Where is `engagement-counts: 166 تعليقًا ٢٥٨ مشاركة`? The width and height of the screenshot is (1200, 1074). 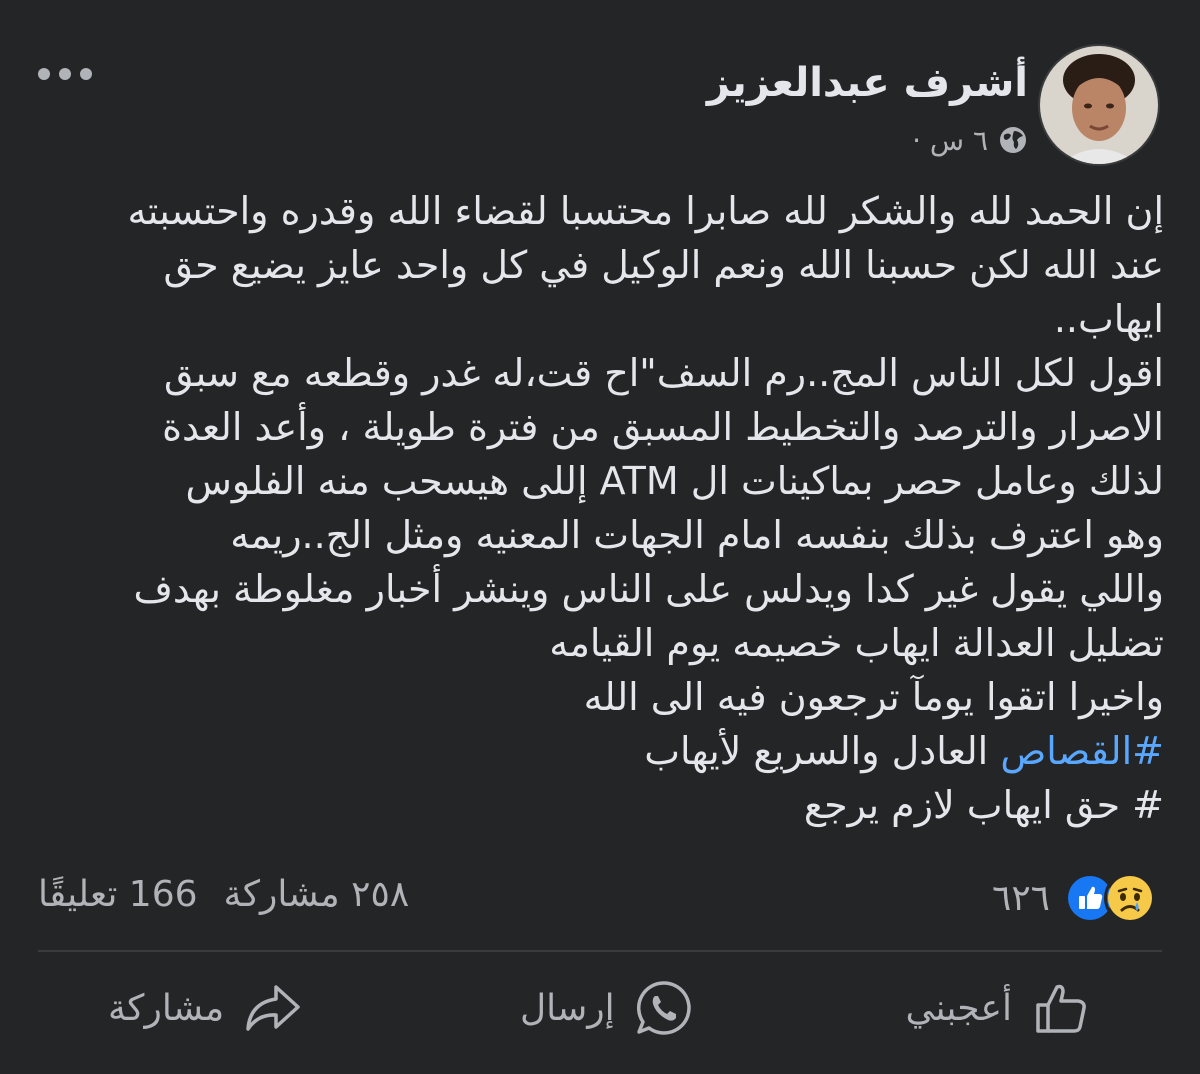 engagement-counts: 166 تعليقًا ٢٥٨ مشاركة is located at coordinates (223, 894).